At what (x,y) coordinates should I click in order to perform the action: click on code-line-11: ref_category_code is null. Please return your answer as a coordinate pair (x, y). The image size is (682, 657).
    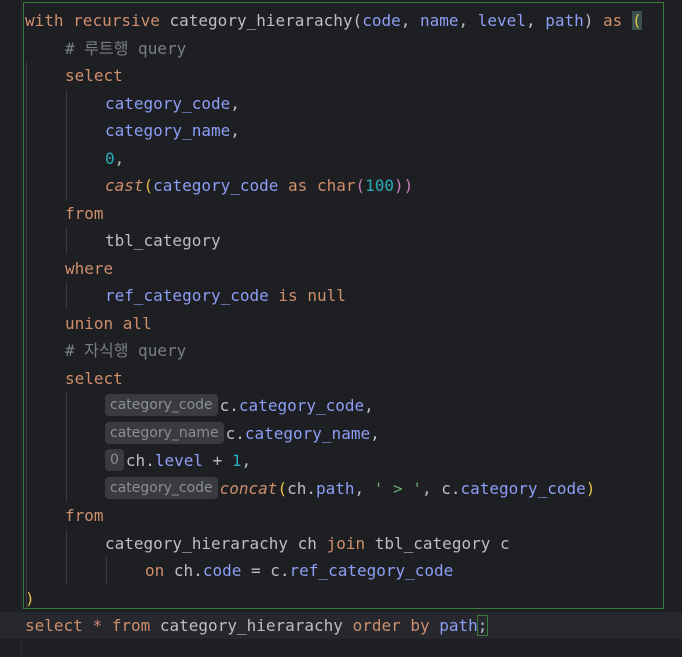
    Looking at the image, I should click on (225, 295).